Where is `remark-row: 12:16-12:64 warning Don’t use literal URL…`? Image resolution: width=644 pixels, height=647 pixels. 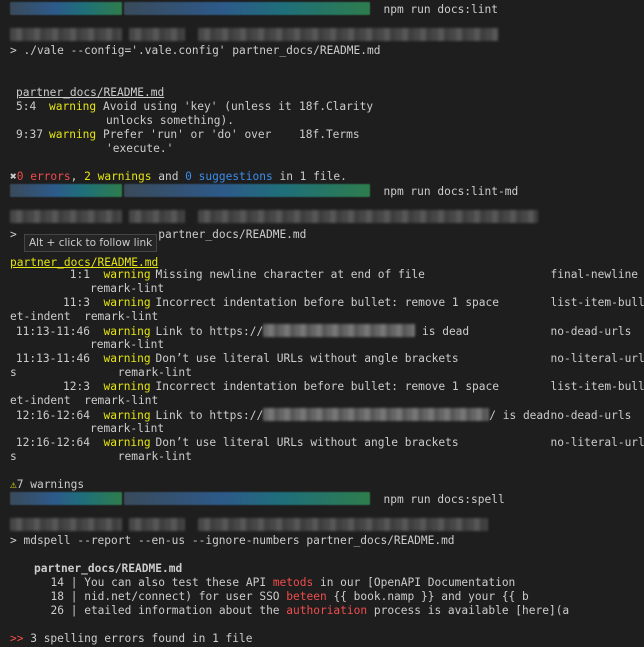 remark-row: 12:16-12:64 warning Don’t use literal URL… is located at coordinates (329, 442).